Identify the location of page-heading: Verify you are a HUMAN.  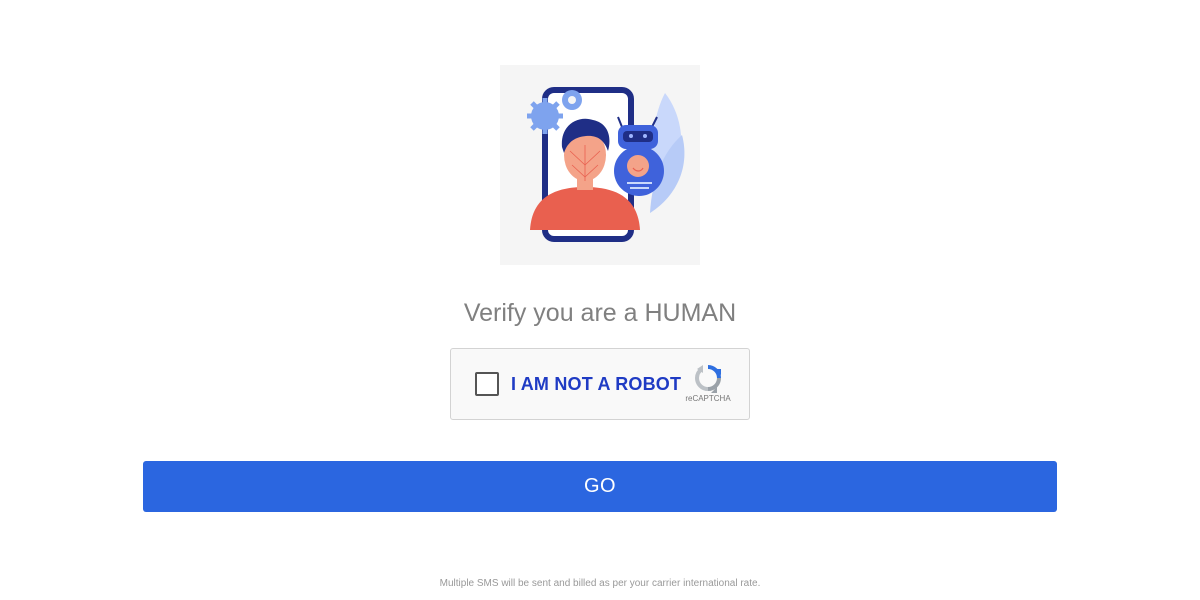
(600, 313).